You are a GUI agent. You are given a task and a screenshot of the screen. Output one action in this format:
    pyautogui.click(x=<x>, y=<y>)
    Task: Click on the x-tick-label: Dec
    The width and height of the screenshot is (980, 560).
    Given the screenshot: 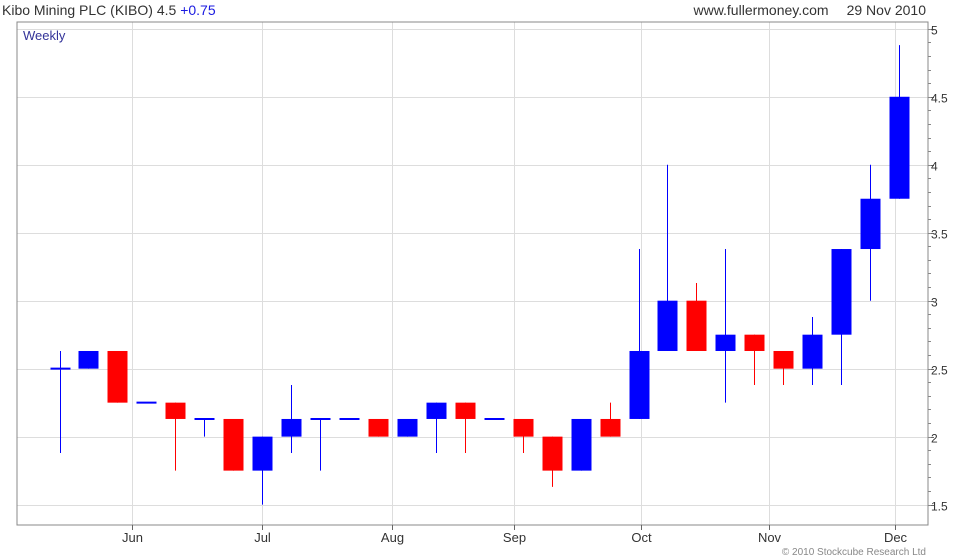 What is the action you would take?
    pyautogui.click(x=896, y=537)
    